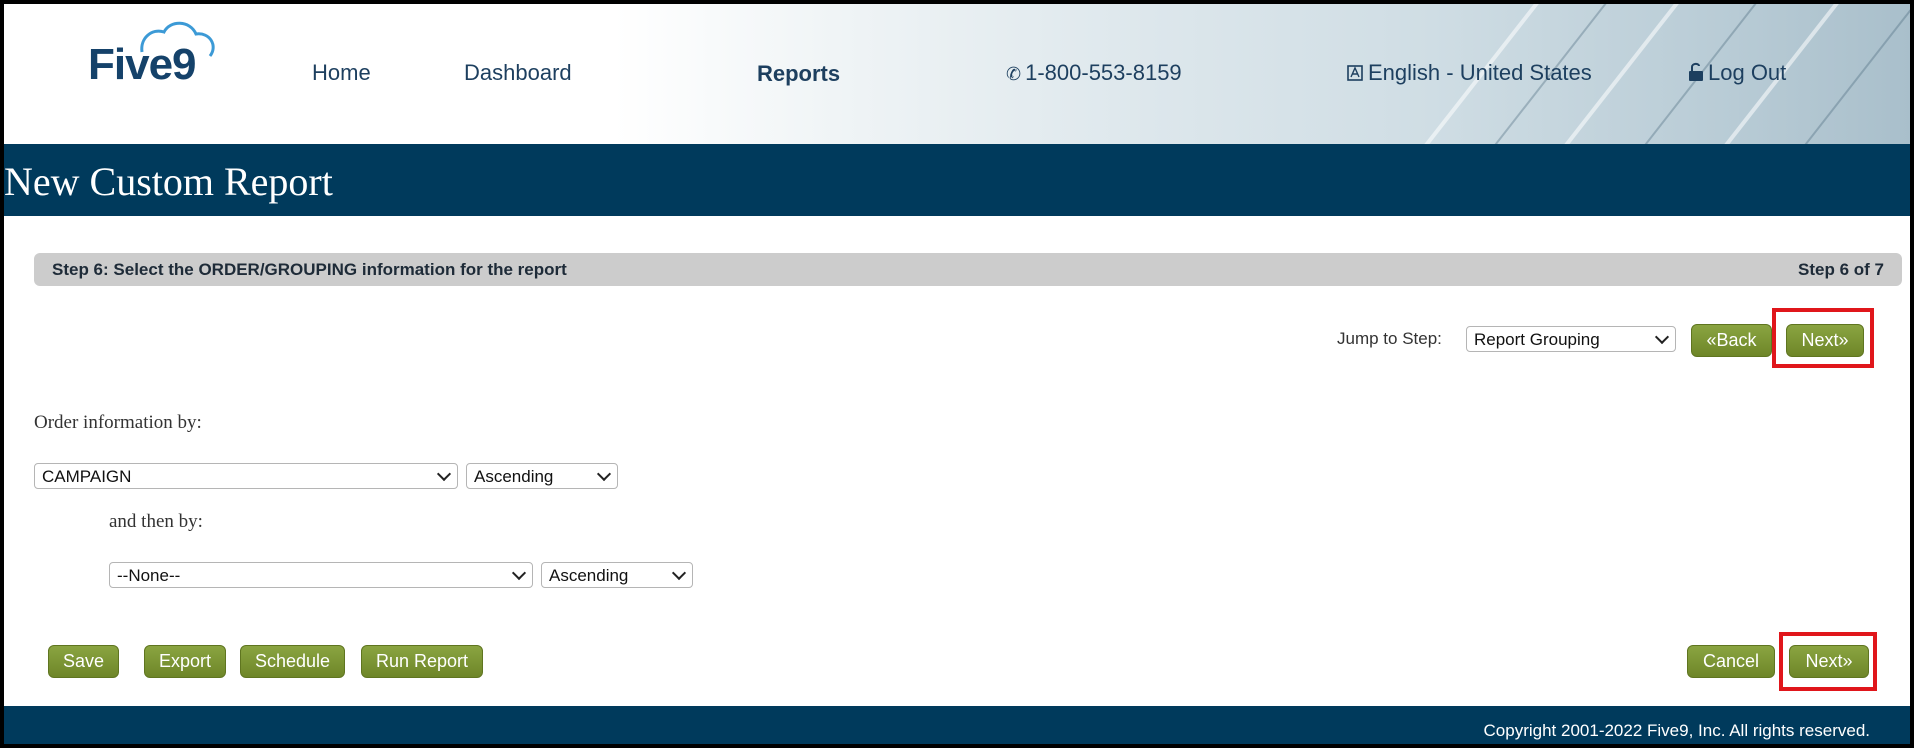  Describe the element at coordinates (321, 575) in the screenshot. I see `order-field-2-select: --None--` at that location.